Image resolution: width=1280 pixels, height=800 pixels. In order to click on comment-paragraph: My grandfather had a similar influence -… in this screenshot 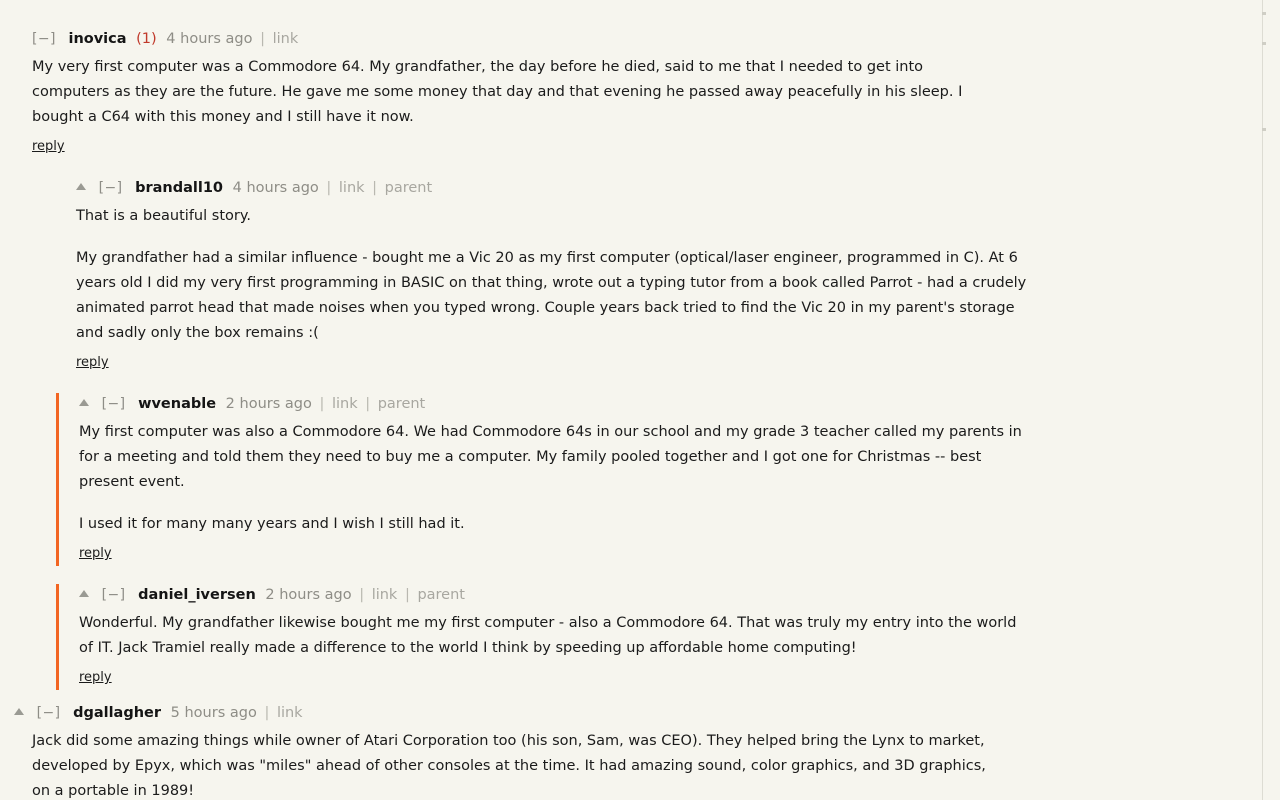, I will do `click(551, 295)`.